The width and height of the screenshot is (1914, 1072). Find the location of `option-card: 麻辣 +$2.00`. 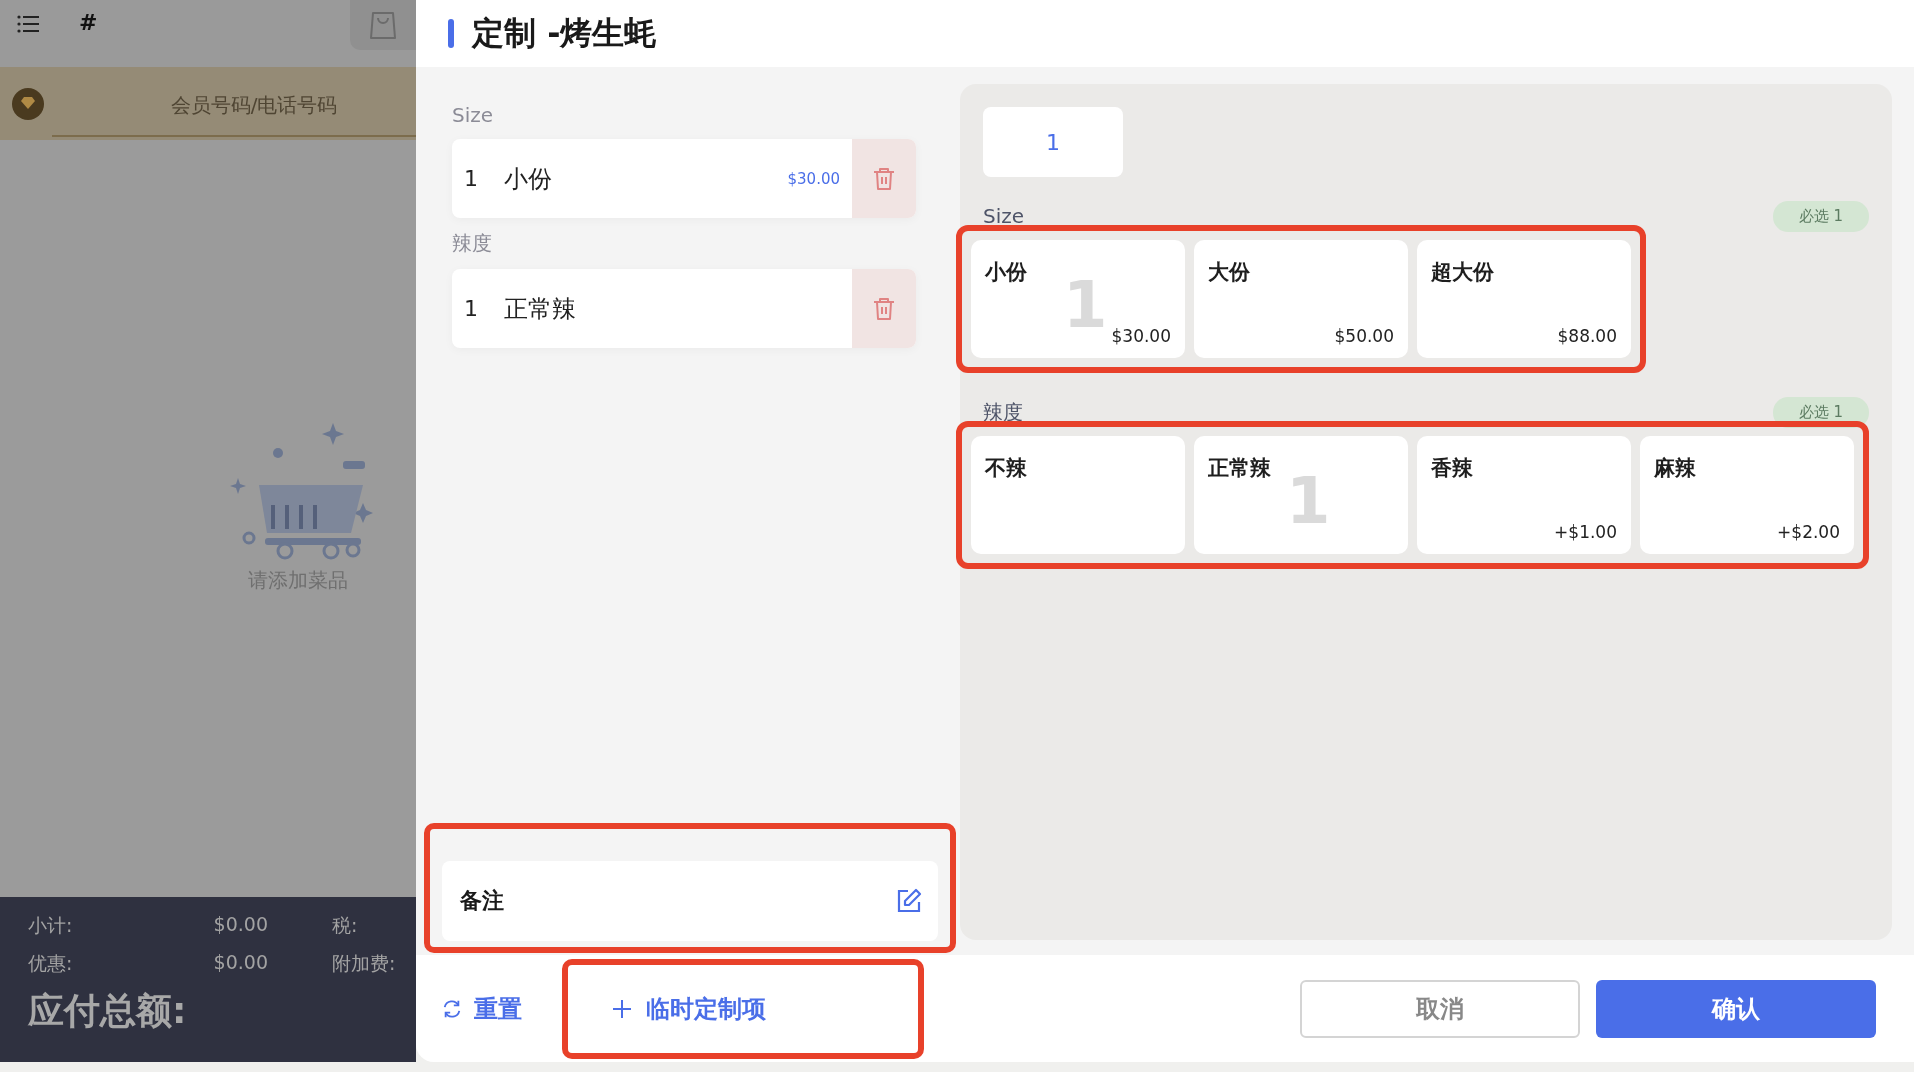

option-card: 麻辣 +$2.00 is located at coordinates (1747, 495).